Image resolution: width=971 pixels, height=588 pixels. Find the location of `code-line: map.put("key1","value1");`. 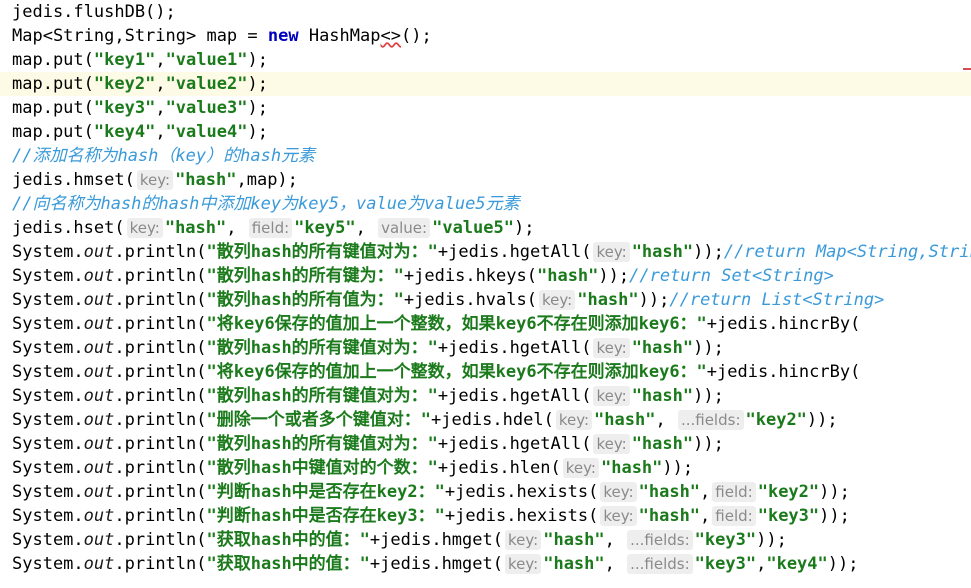

code-line: map.put("key1","value1"); is located at coordinates (491, 60).